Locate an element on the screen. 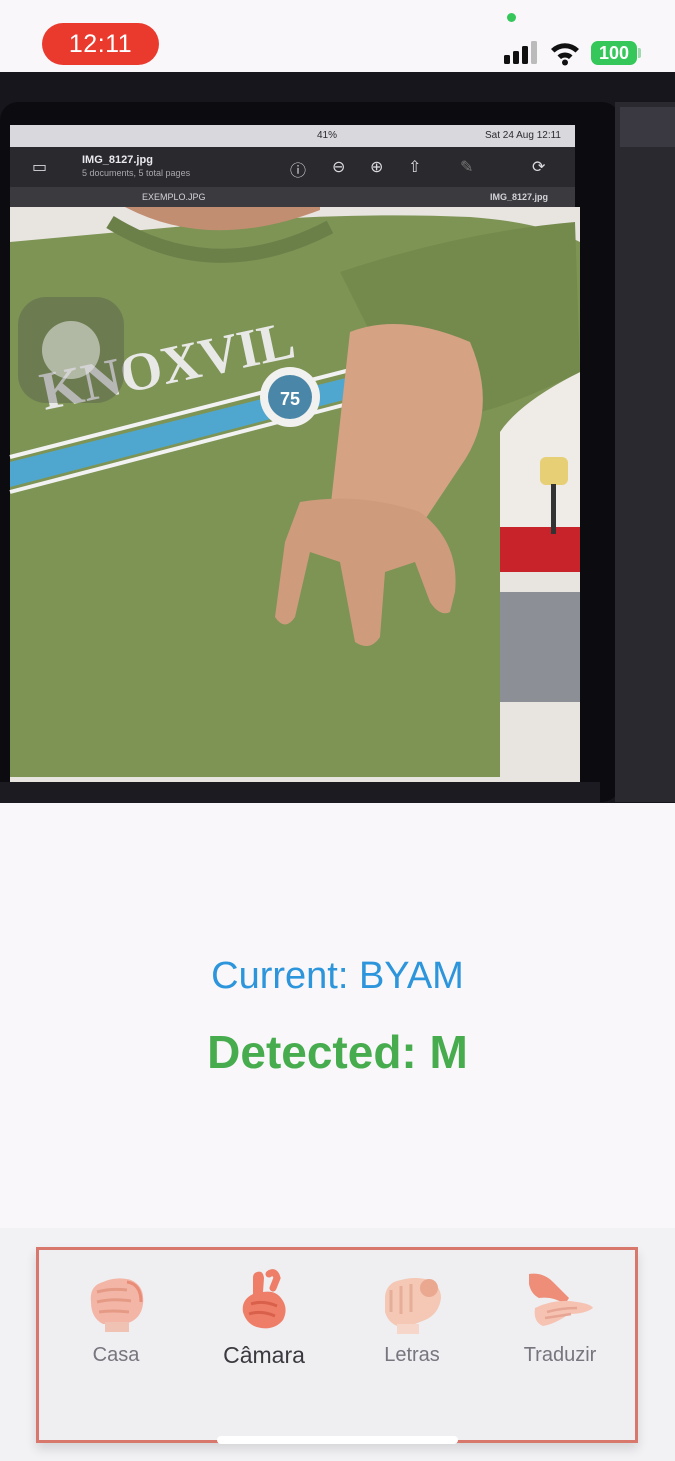  current-word-label: Current: BYAM is located at coordinates (337, 976).